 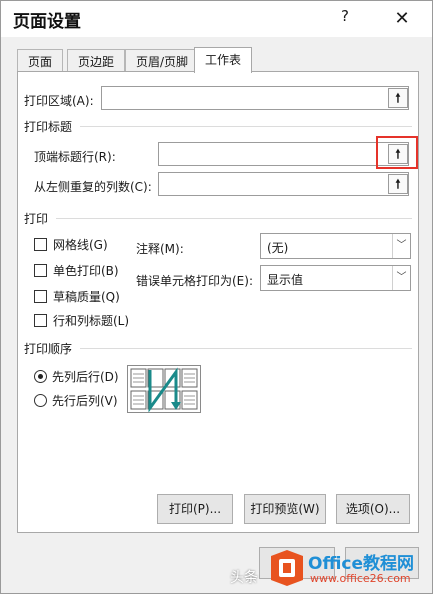 What do you see at coordinates (48, 349) in the screenshot?
I see `page-order-section-label: 打印顺序` at bounding box center [48, 349].